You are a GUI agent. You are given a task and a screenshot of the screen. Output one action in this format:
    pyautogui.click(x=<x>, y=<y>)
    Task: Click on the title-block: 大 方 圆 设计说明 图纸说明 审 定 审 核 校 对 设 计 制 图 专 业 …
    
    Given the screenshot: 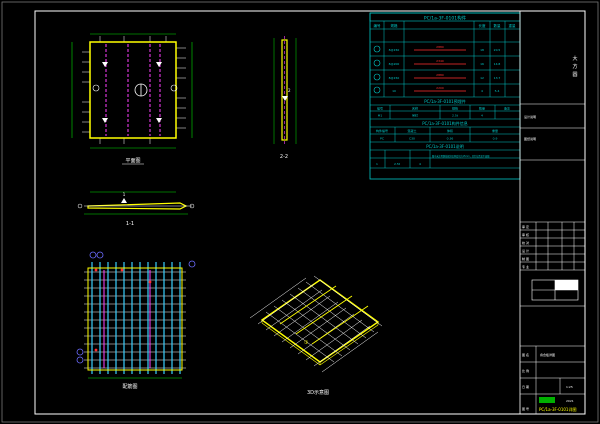 What is the action you would take?
    pyautogui.click(x=552, y=212)
    